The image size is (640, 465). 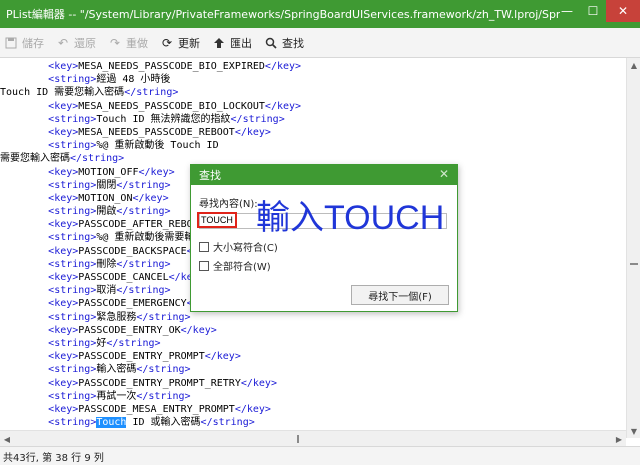 I want to click on code-line: <key>PASSCODE_MESA_ENTRY_PROMPT</key>, so click(x=313, y=409).